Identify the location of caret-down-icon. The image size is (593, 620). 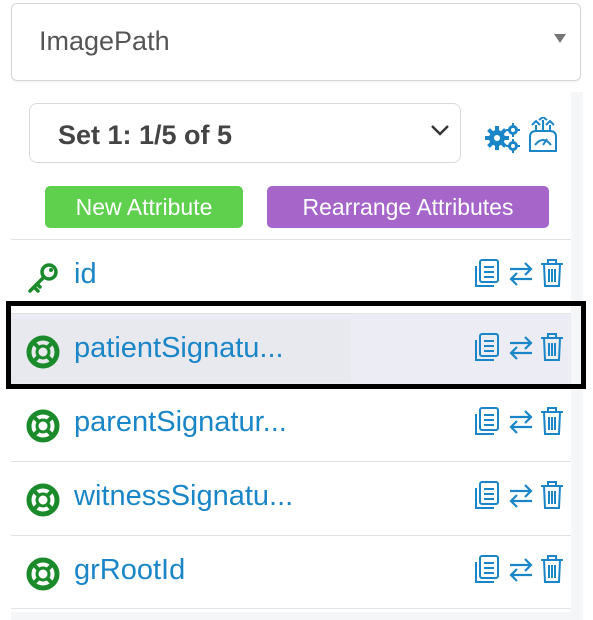
(560, 38).